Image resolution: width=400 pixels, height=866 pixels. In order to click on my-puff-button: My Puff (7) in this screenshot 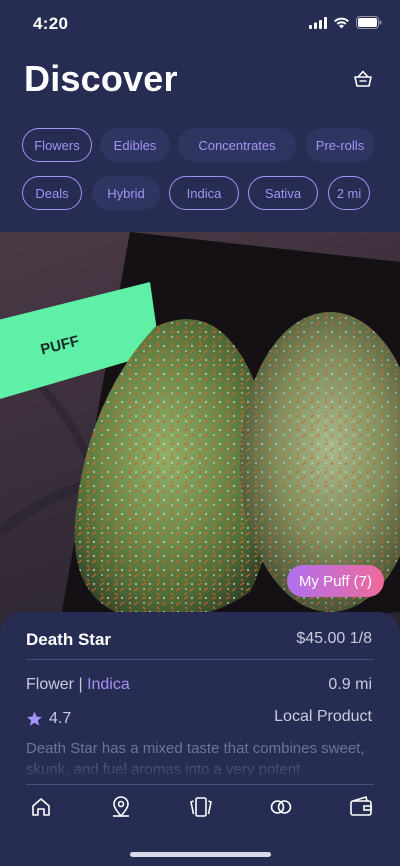, I will do `click(335, 581)`.